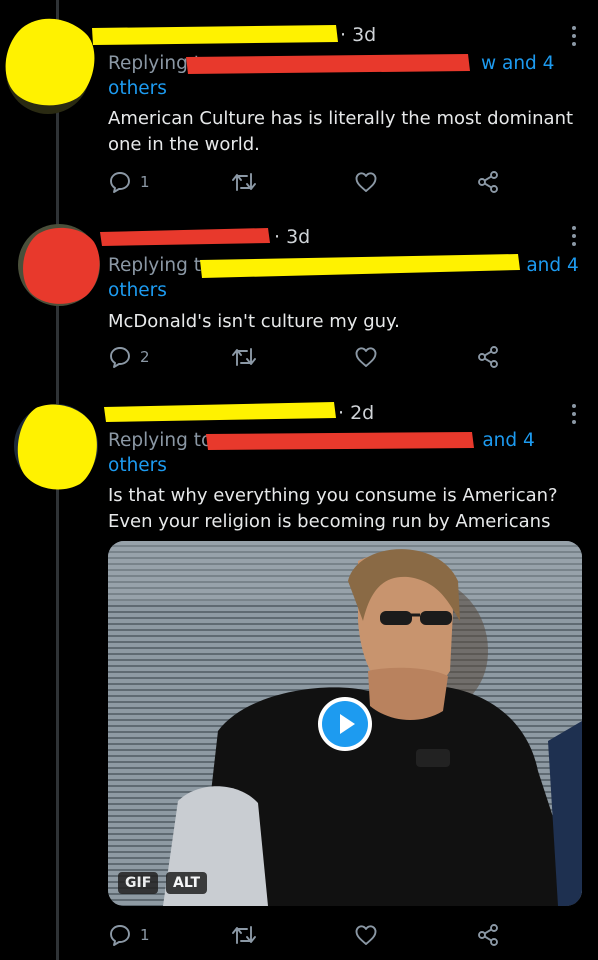 The image size is (598, 960). Describe the element at coordinates (308, 360) in the screenshot. I see `tweet-actions: 2` at that location.